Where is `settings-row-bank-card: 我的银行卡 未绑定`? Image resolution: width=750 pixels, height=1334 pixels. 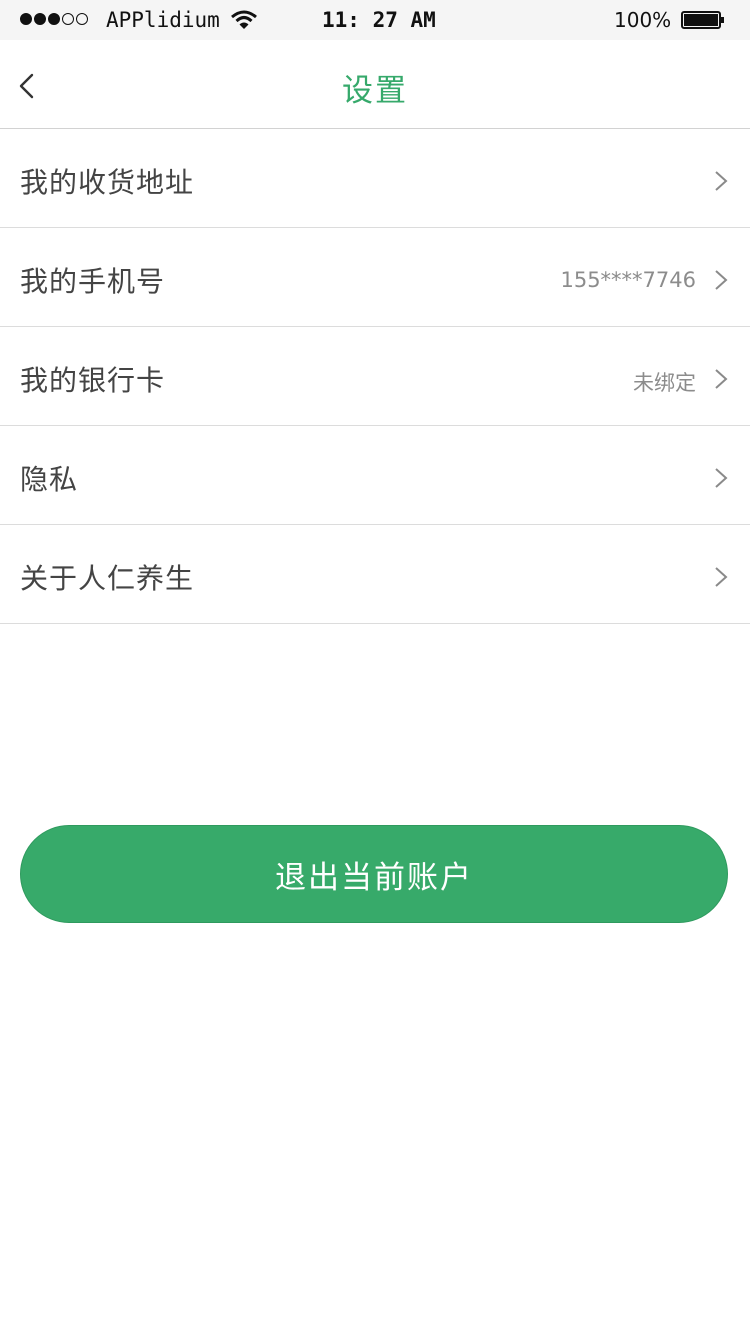
settings-row-bank-card: 我的银行卡 未绑定 is located at coordinates (375, 376).